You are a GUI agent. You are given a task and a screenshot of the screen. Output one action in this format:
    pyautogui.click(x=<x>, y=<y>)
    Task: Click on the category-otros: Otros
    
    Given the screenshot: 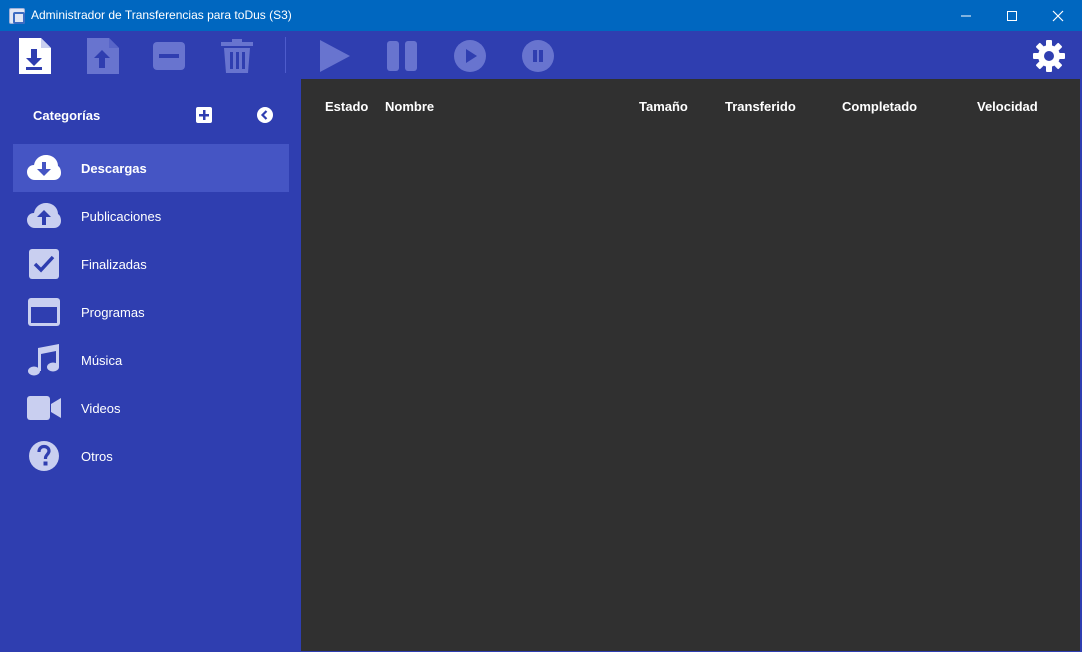 What is the action you would take?
    pyautogui.click(x=151, y=456)
    